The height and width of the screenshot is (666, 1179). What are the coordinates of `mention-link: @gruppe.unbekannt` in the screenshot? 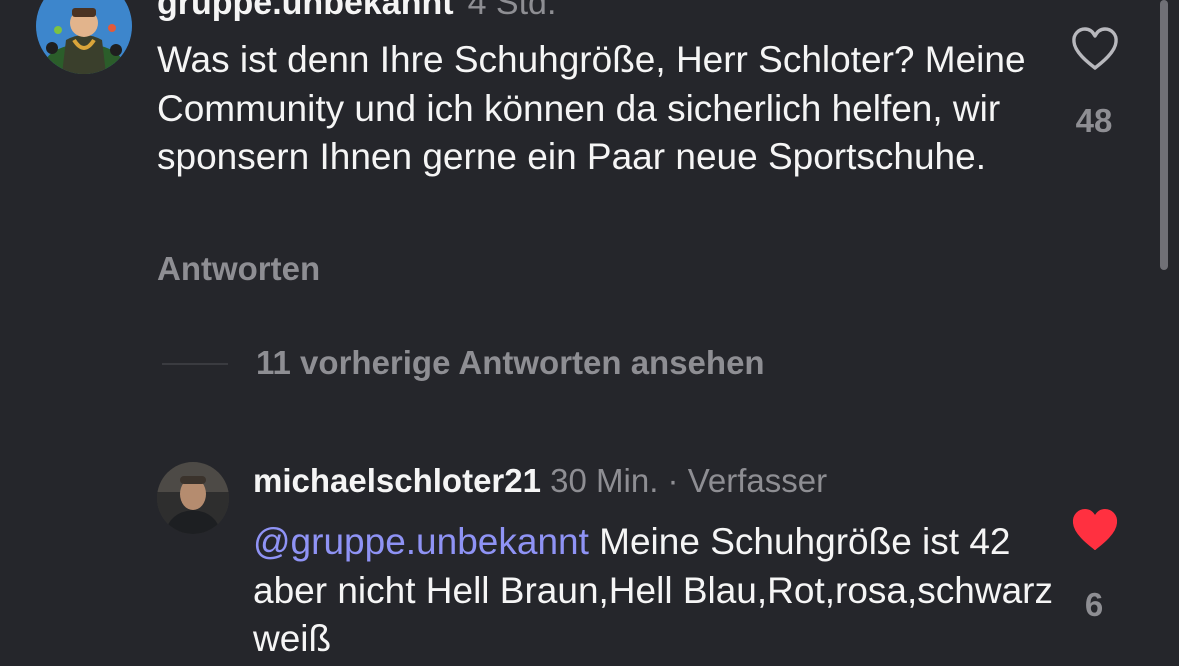 It's located at (421, 541).